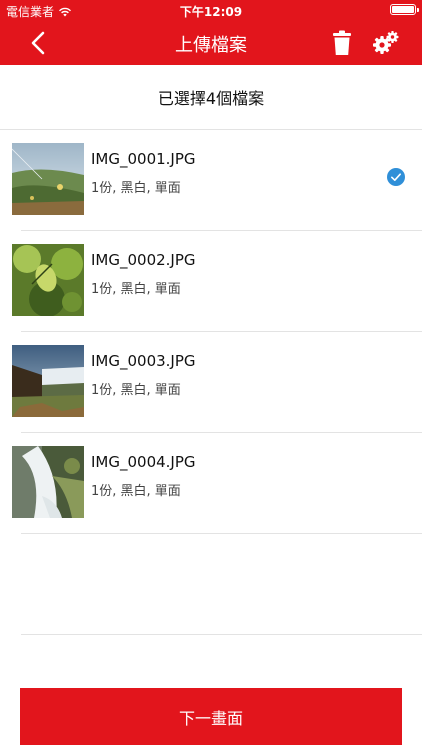 This screenshot has height=750, width=422. I want to click on navigation-bar: 上傳檔案, so click(211, 42).